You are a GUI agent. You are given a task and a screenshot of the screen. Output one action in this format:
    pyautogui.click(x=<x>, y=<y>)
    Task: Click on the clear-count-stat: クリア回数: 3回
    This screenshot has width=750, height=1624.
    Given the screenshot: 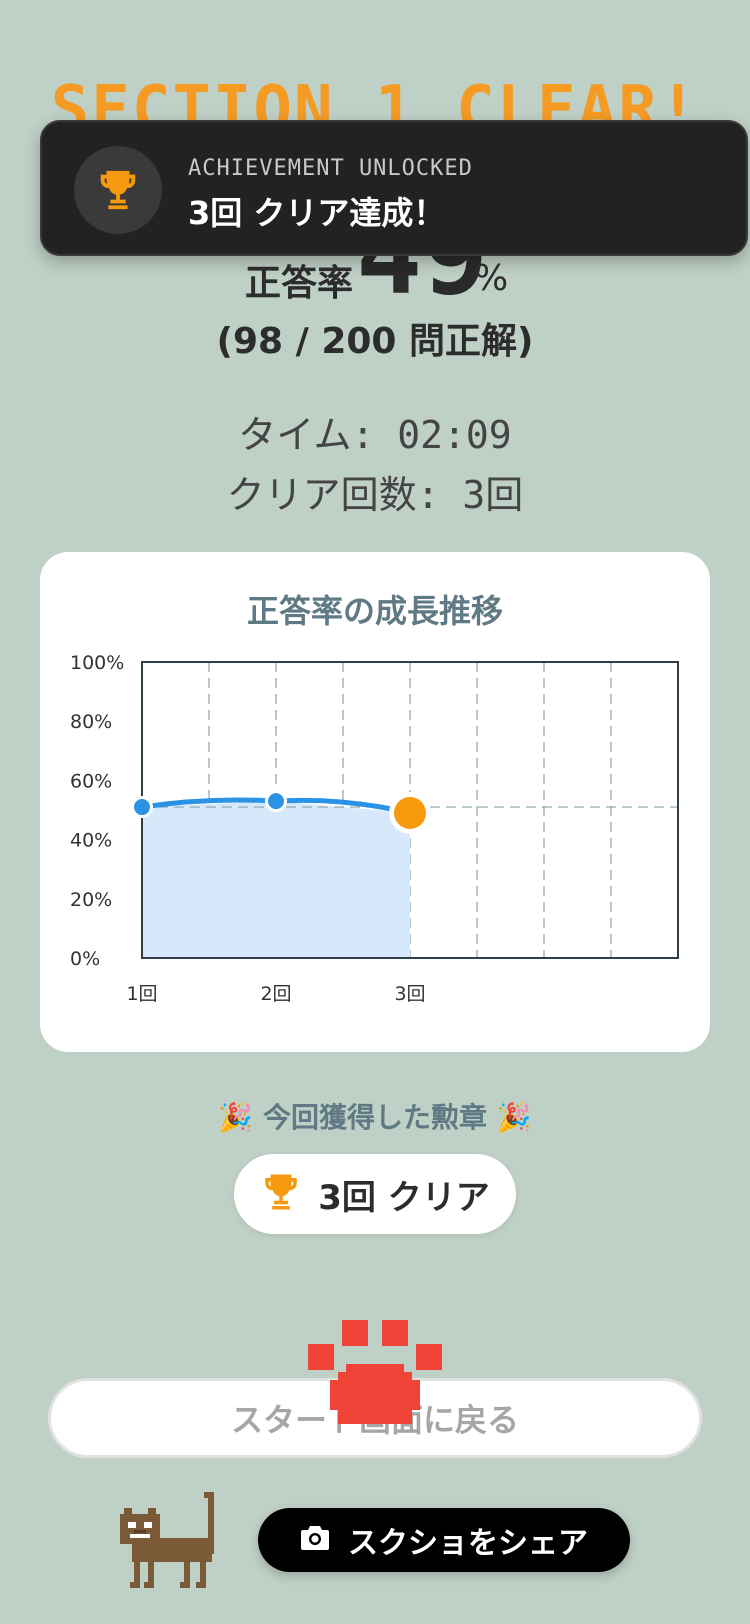 What is the action you would take?
    pyautogui.click(x=375, y=495)
    